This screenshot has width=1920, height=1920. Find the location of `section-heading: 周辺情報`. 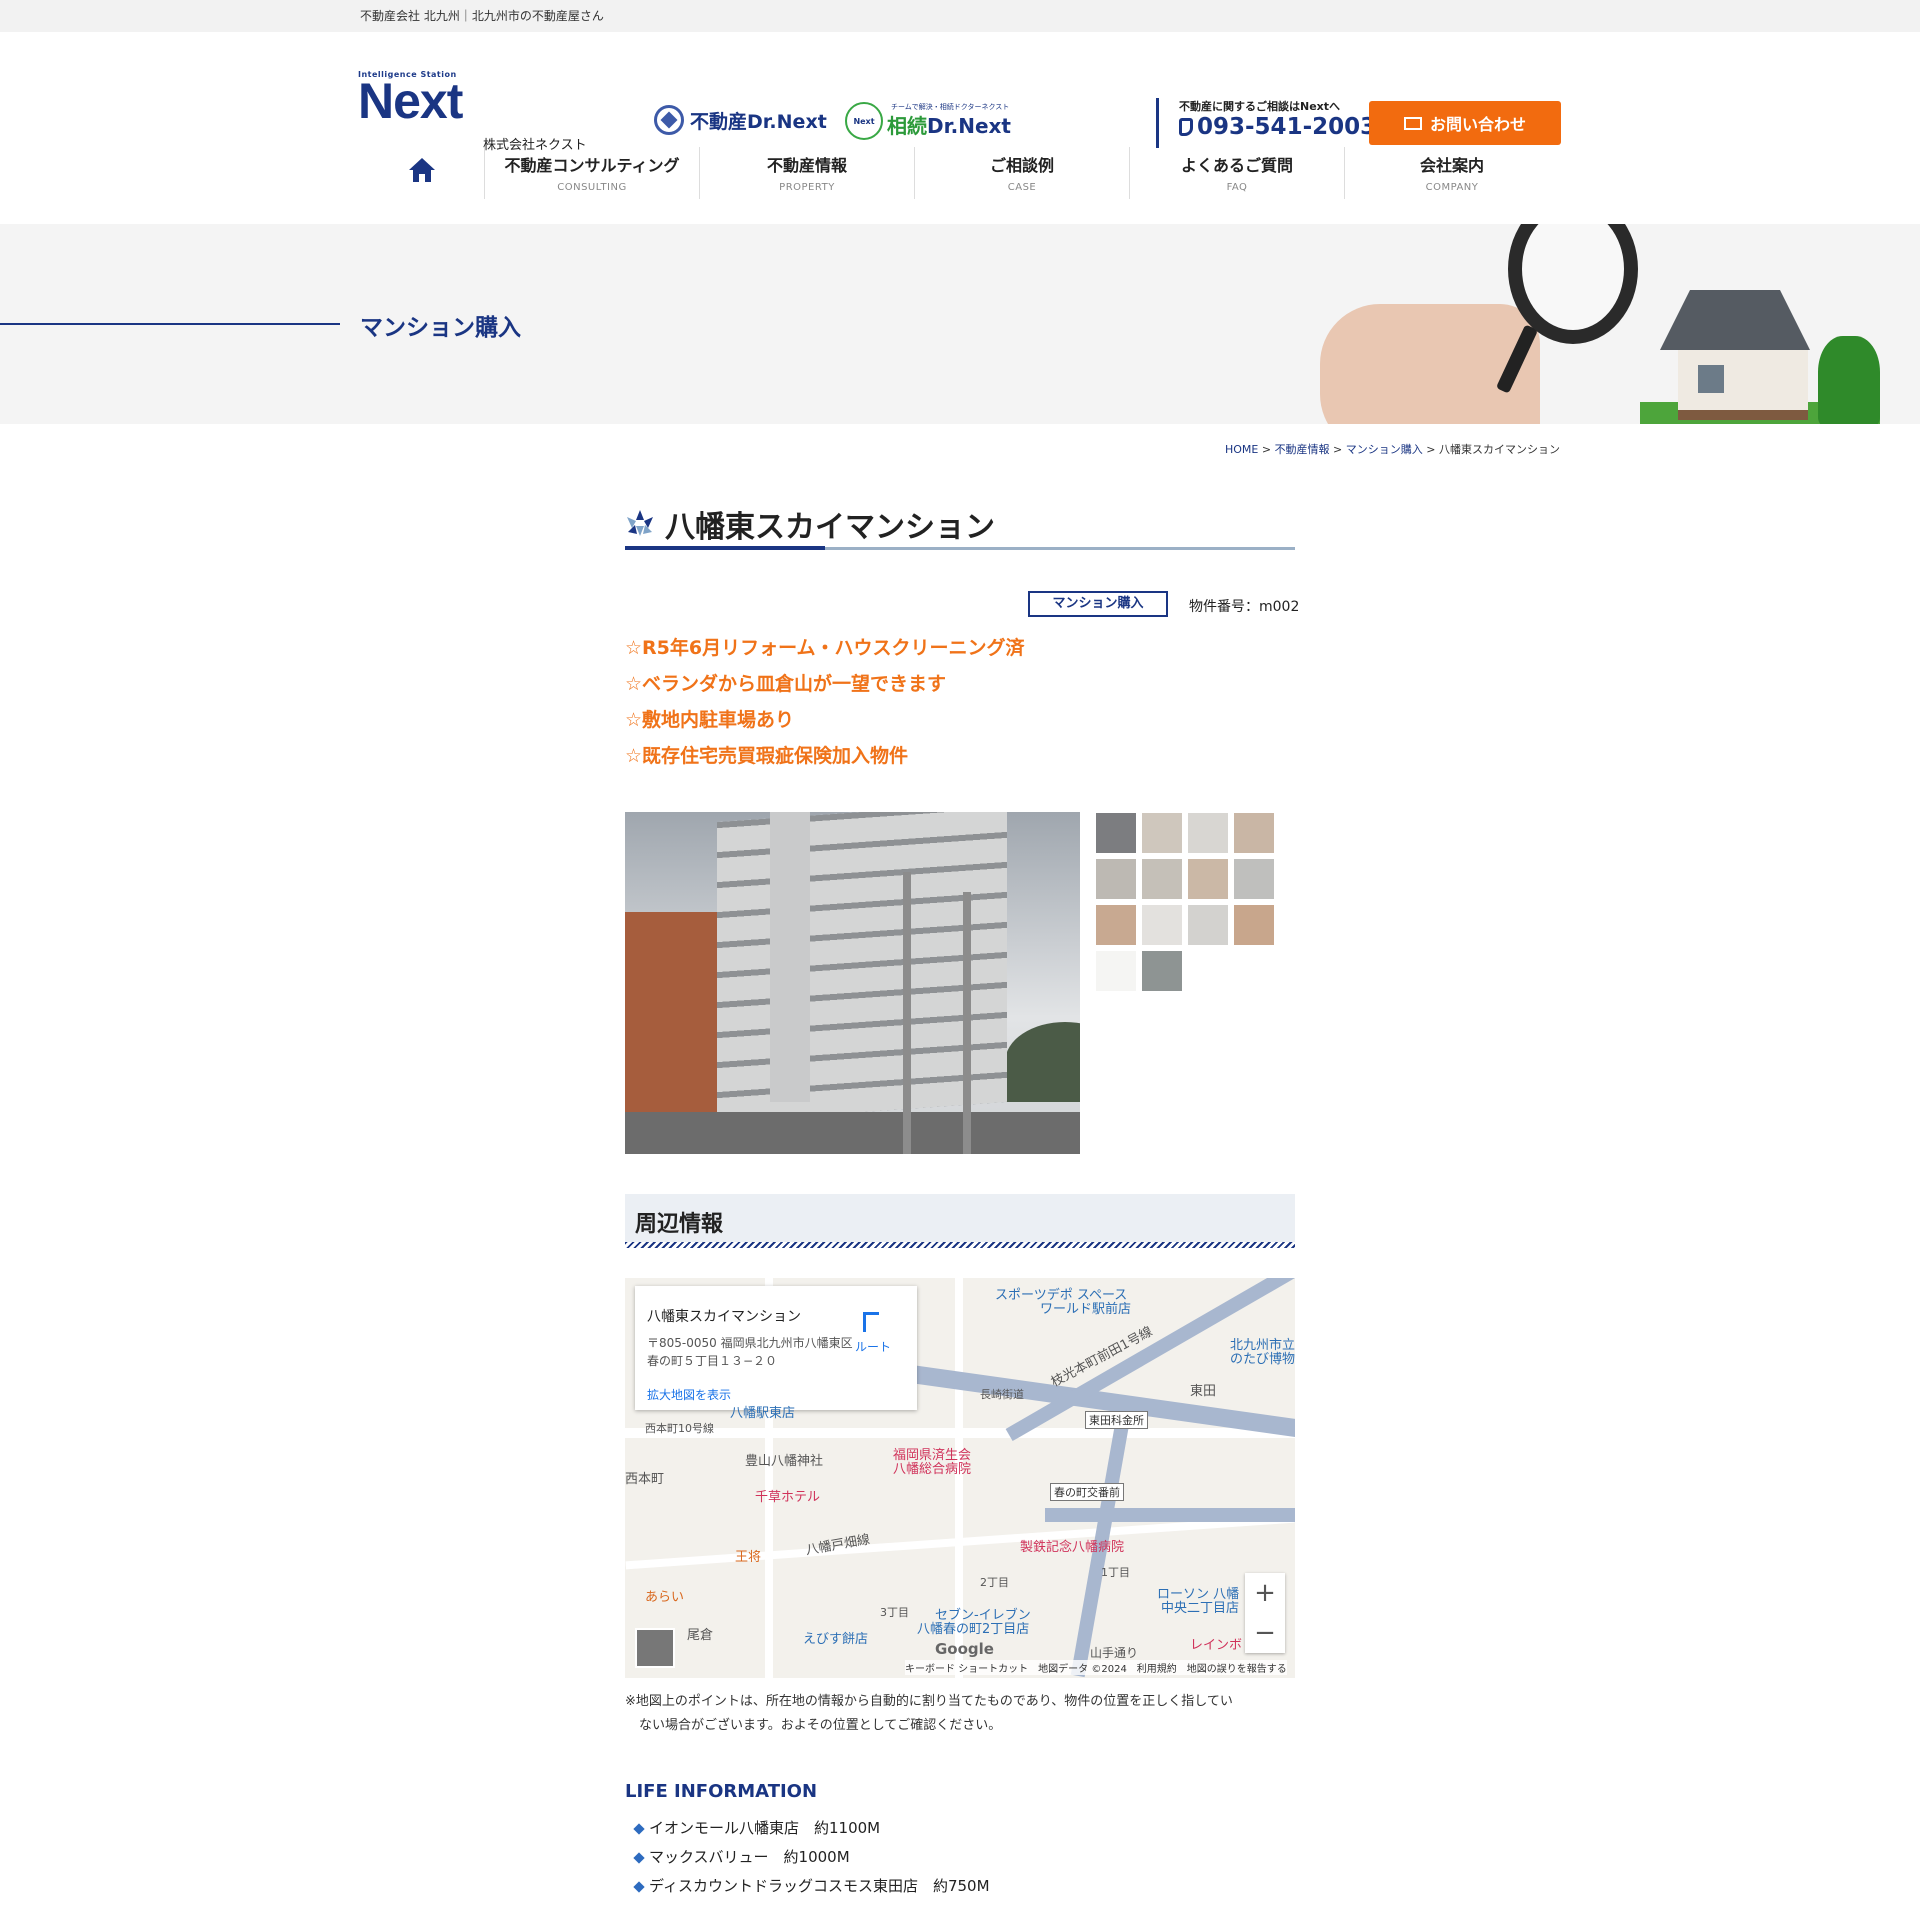

section-heading: 周辺情報 is located at coordinates (960, 1221).